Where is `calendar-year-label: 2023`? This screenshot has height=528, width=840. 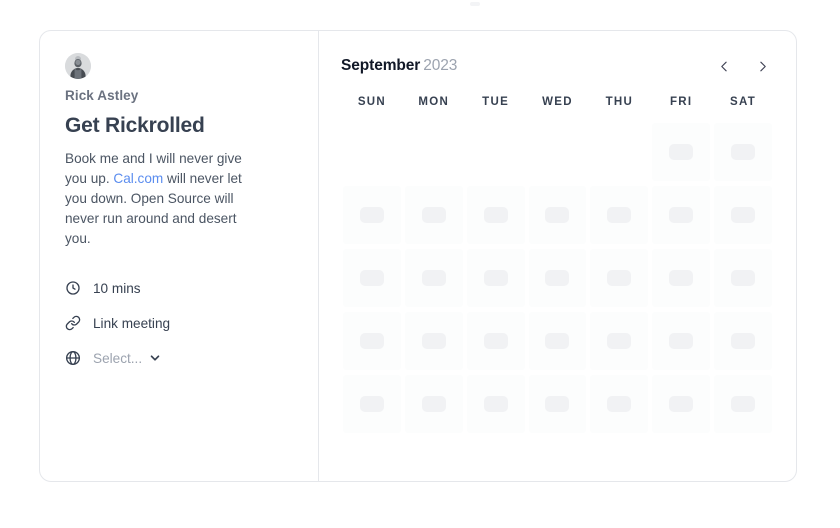 calendar-year-label: 2023 is located at coordinates (440, 66).